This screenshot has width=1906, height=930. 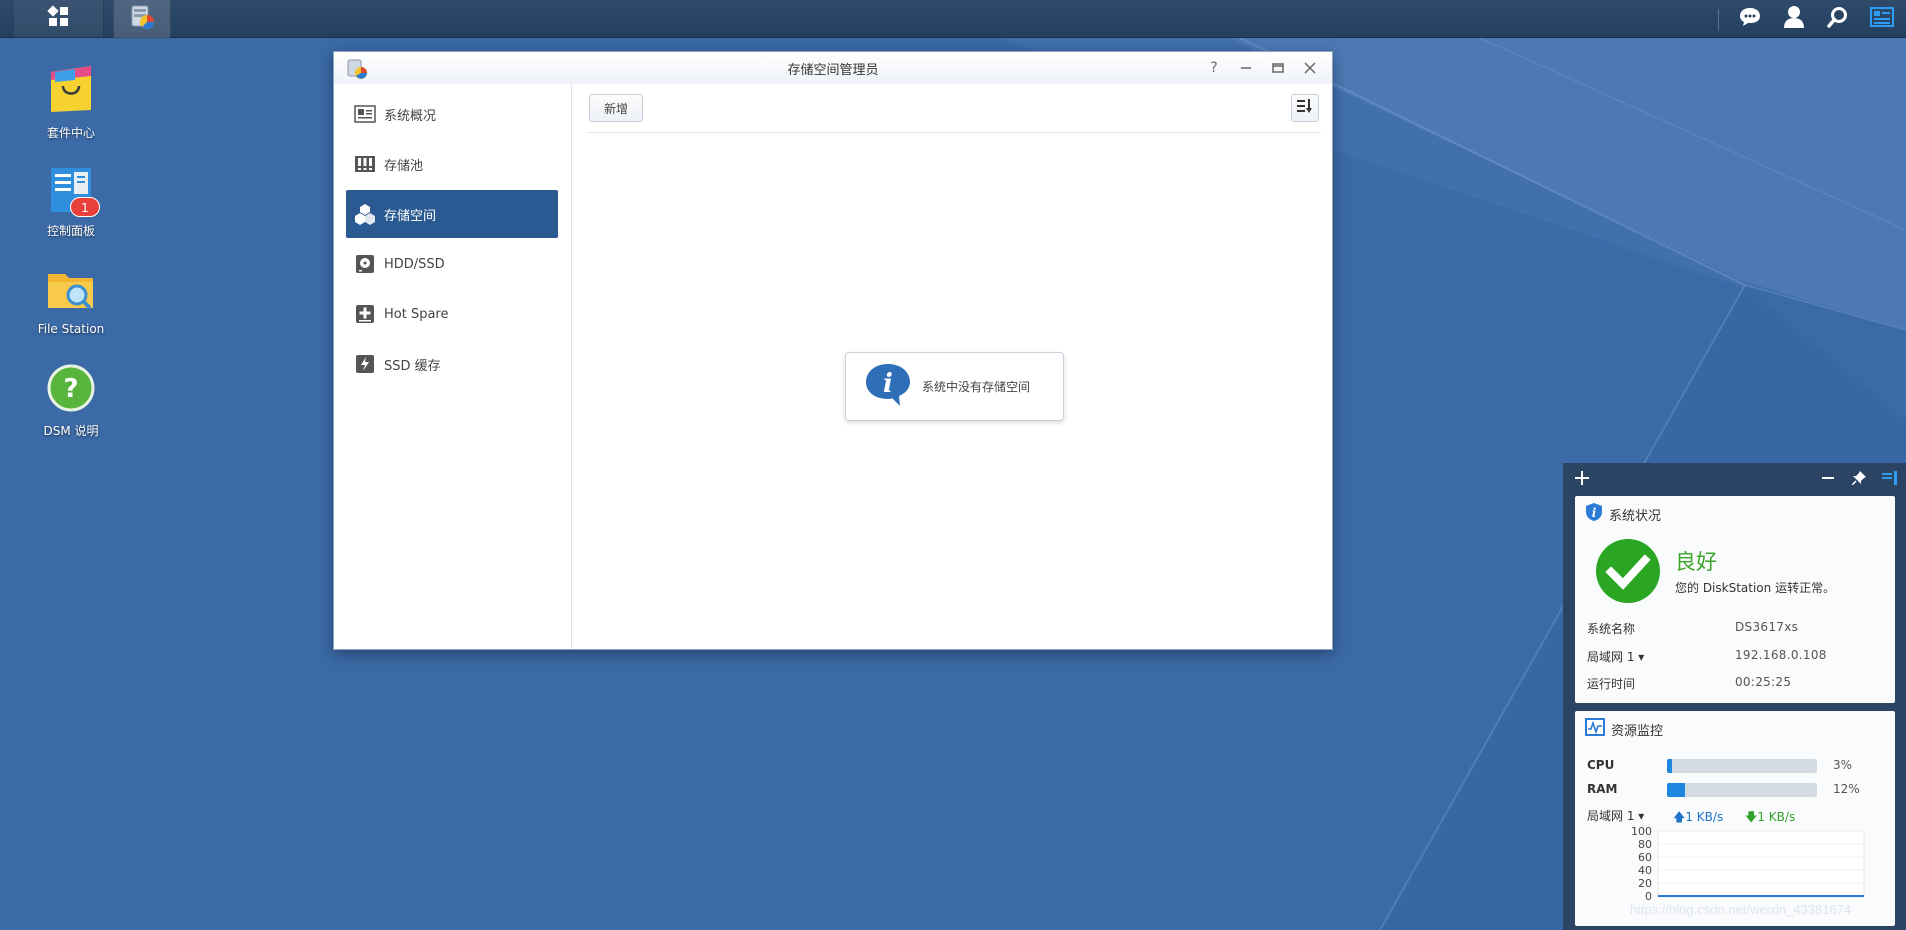 I want to click on desktop-icon-dsm-help: ? DSM 说明, so click(x=71, y=401).